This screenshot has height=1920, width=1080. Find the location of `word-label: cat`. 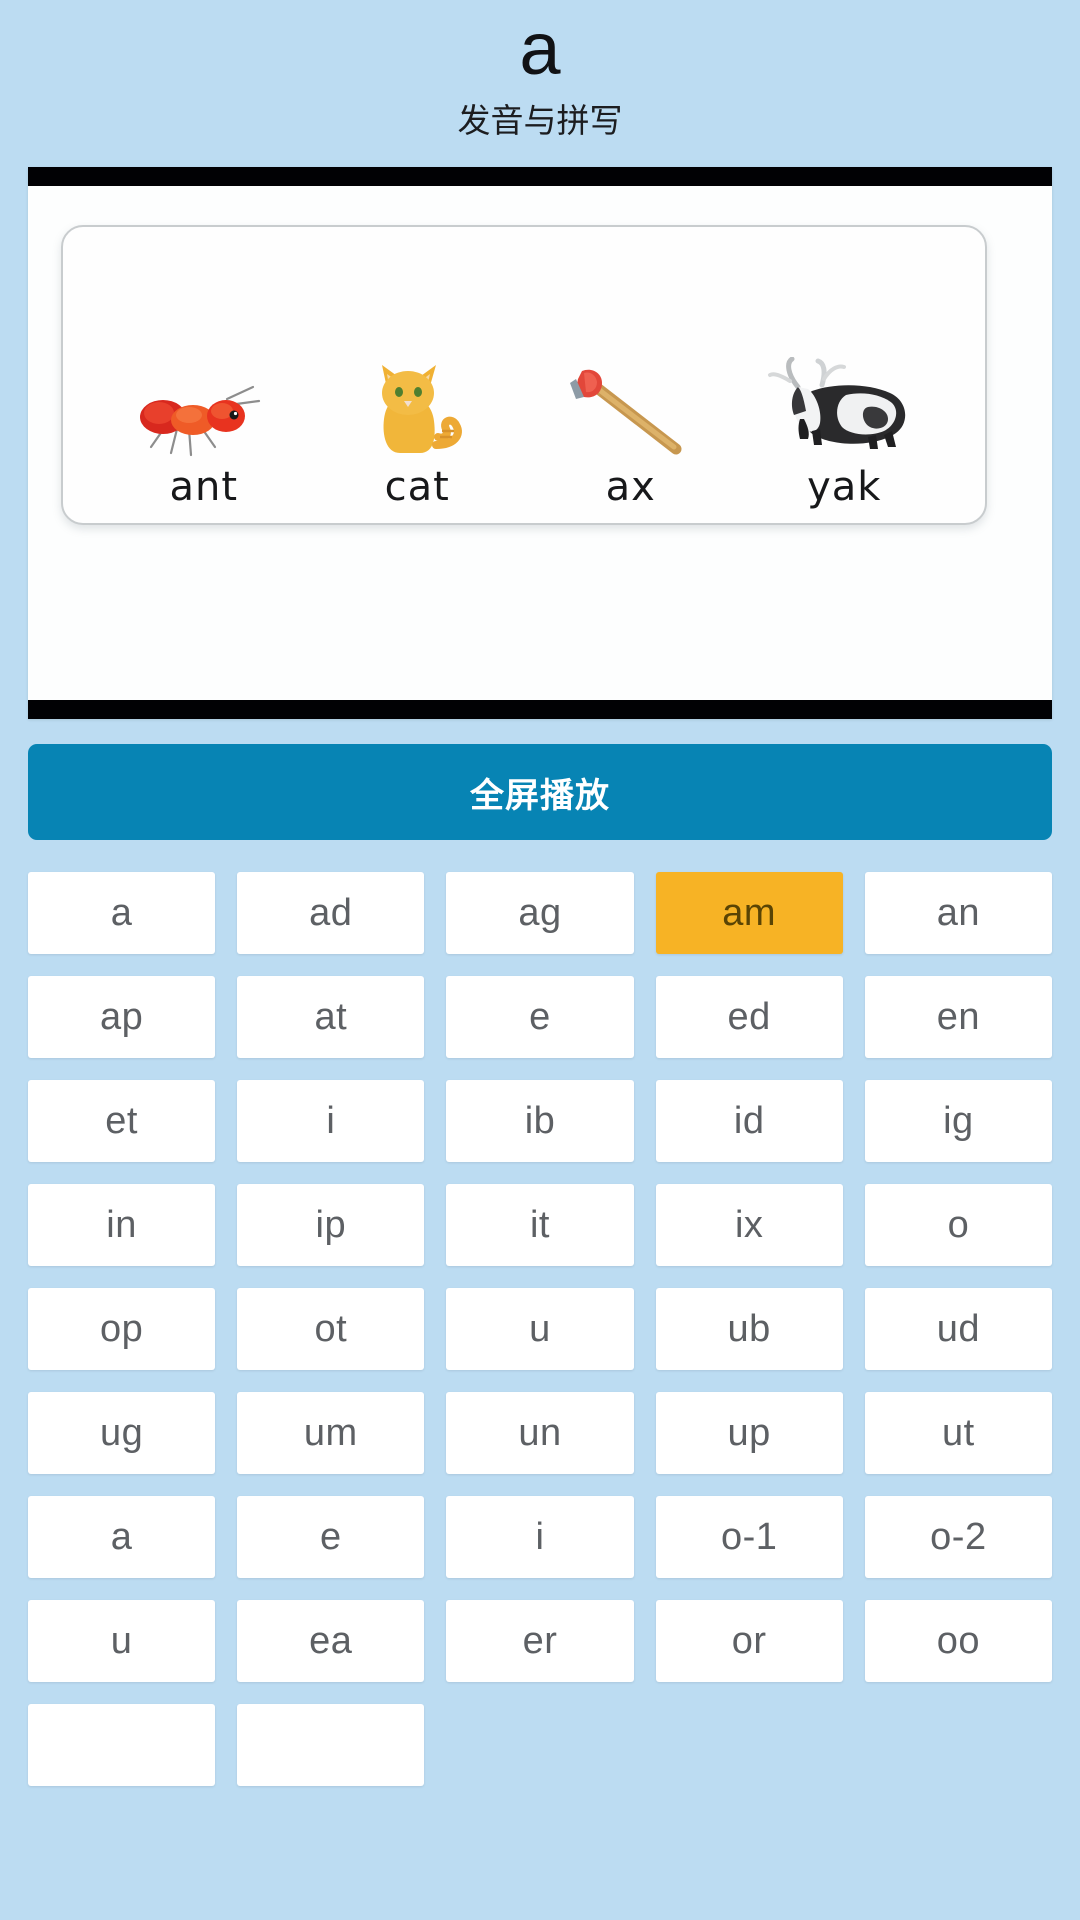

word-label: cat is located at coordinates (417, 487).